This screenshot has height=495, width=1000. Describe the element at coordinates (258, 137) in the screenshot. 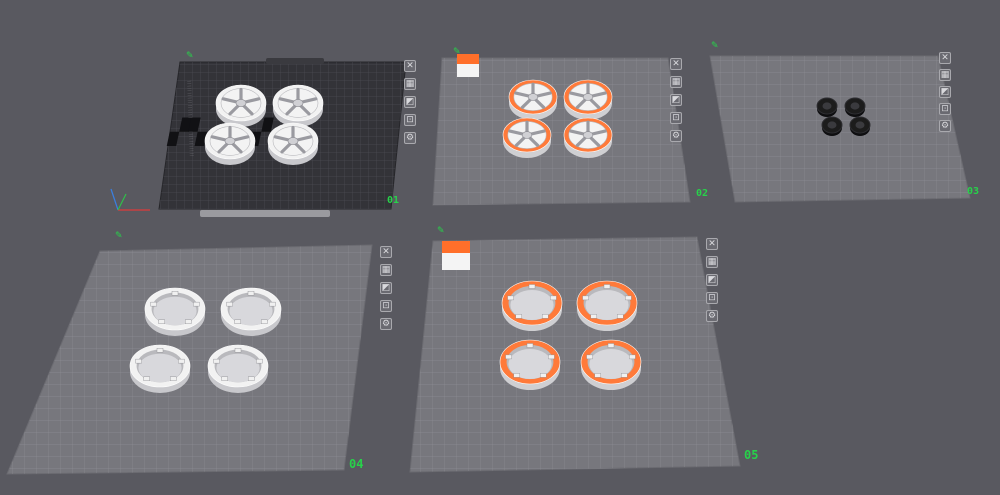

I see `plate-01: |||||||||||||||||||||||||||||||| ▞▚ ▞▚▞` at that location.